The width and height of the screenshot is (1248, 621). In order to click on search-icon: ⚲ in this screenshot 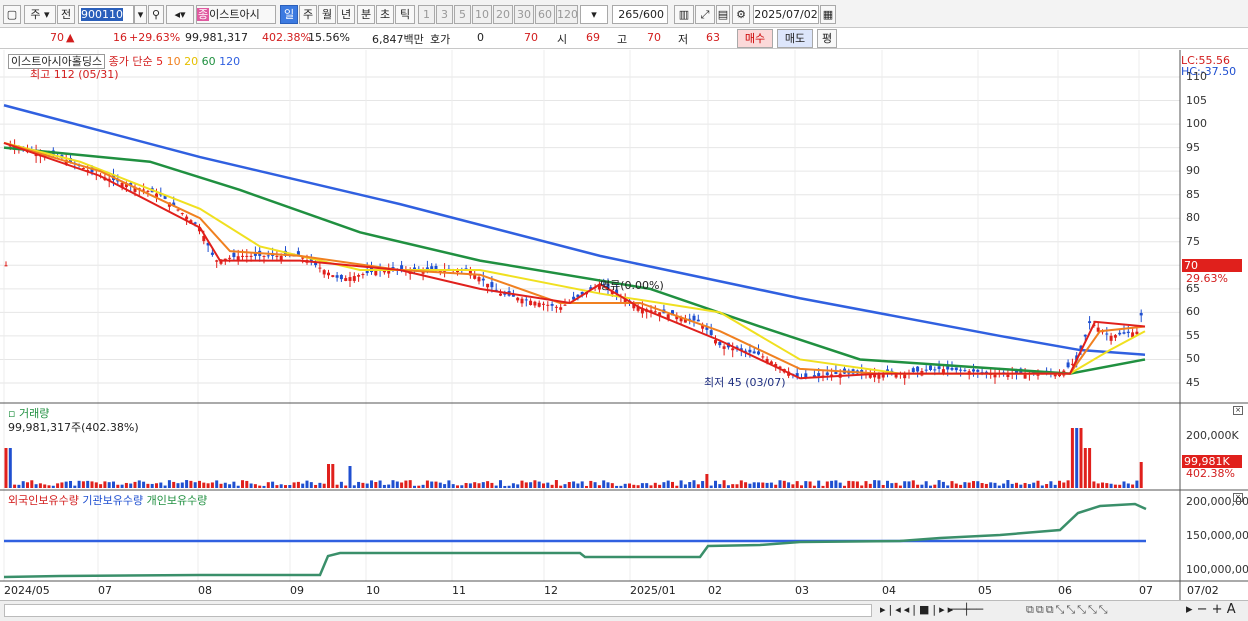, I will do `click(156, 14)`.